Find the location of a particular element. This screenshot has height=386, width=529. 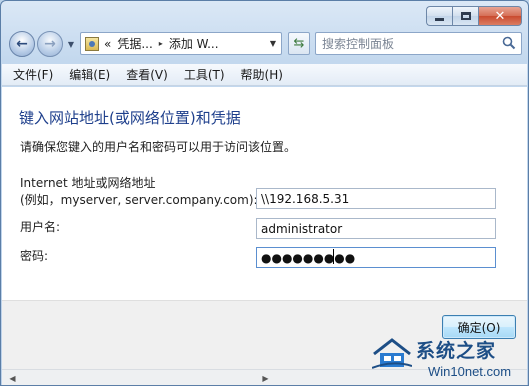

menu-view: 查看(V) is located at coordinates (147, 74).